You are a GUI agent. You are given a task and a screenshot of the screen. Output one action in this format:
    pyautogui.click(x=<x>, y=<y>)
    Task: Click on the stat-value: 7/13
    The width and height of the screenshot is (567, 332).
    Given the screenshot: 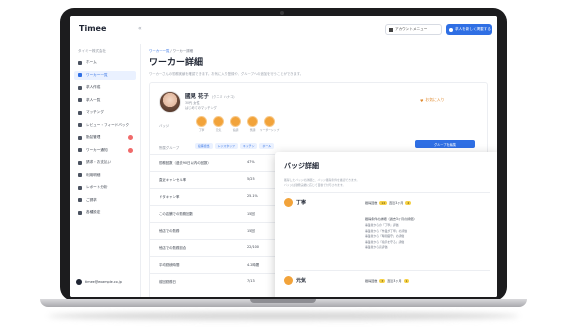 What is the action you would take?
    pyautogui.click(x=251, y=281)
    